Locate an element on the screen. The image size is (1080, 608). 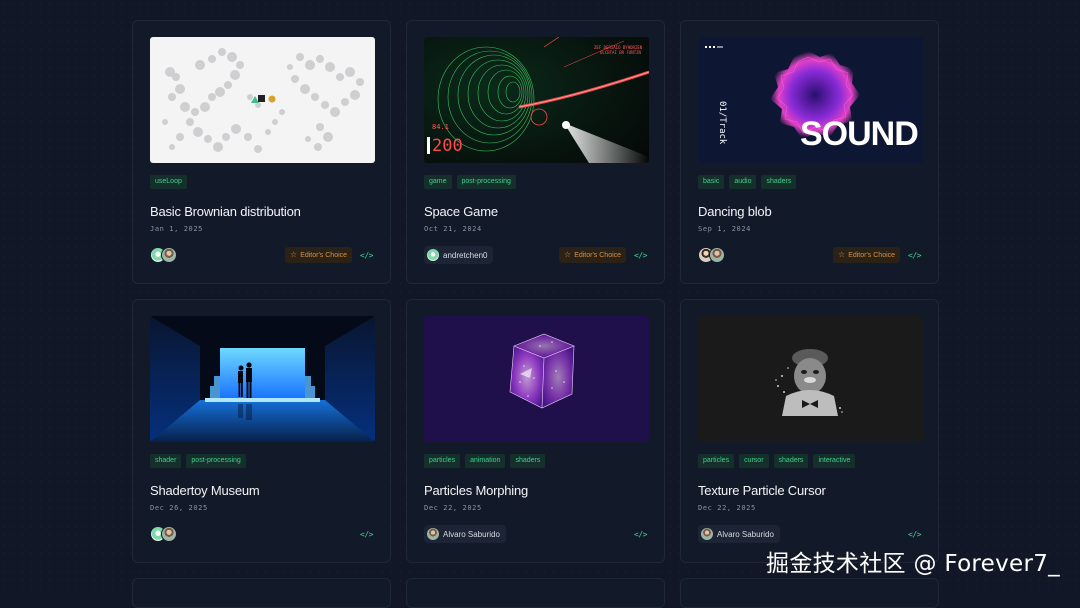
brownian-thumbnail is located at coordinates (262, 100).